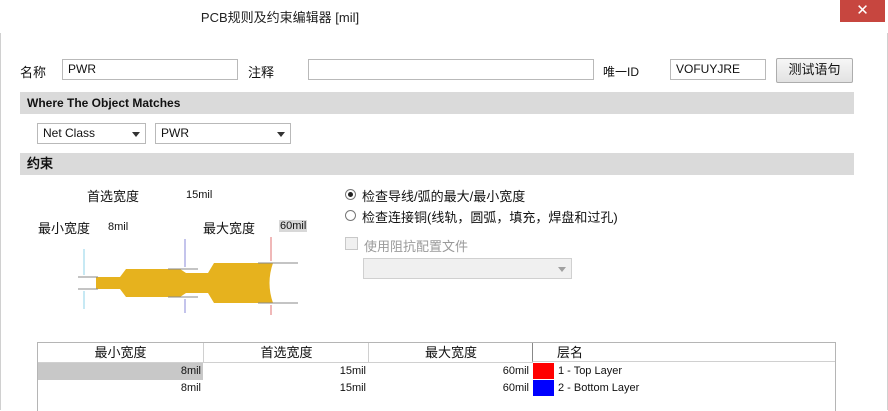 The image size is (888, 411). What do you see at coordinates (33, 72) in the screenshot?
I see `name-label: 名称` at bounding box center [33, 72].